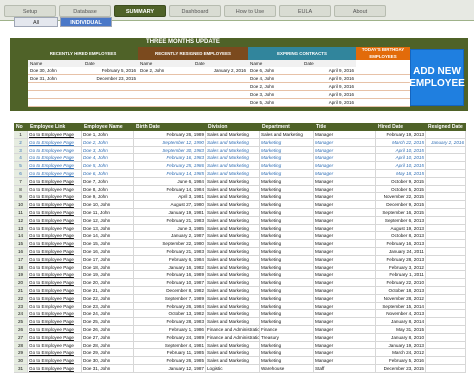 This screenshot has height=375, width=474. Describe the element at coordinates (86, 22) in the screenshot. I see `individual-button: INDIVIDUAL` at that location.